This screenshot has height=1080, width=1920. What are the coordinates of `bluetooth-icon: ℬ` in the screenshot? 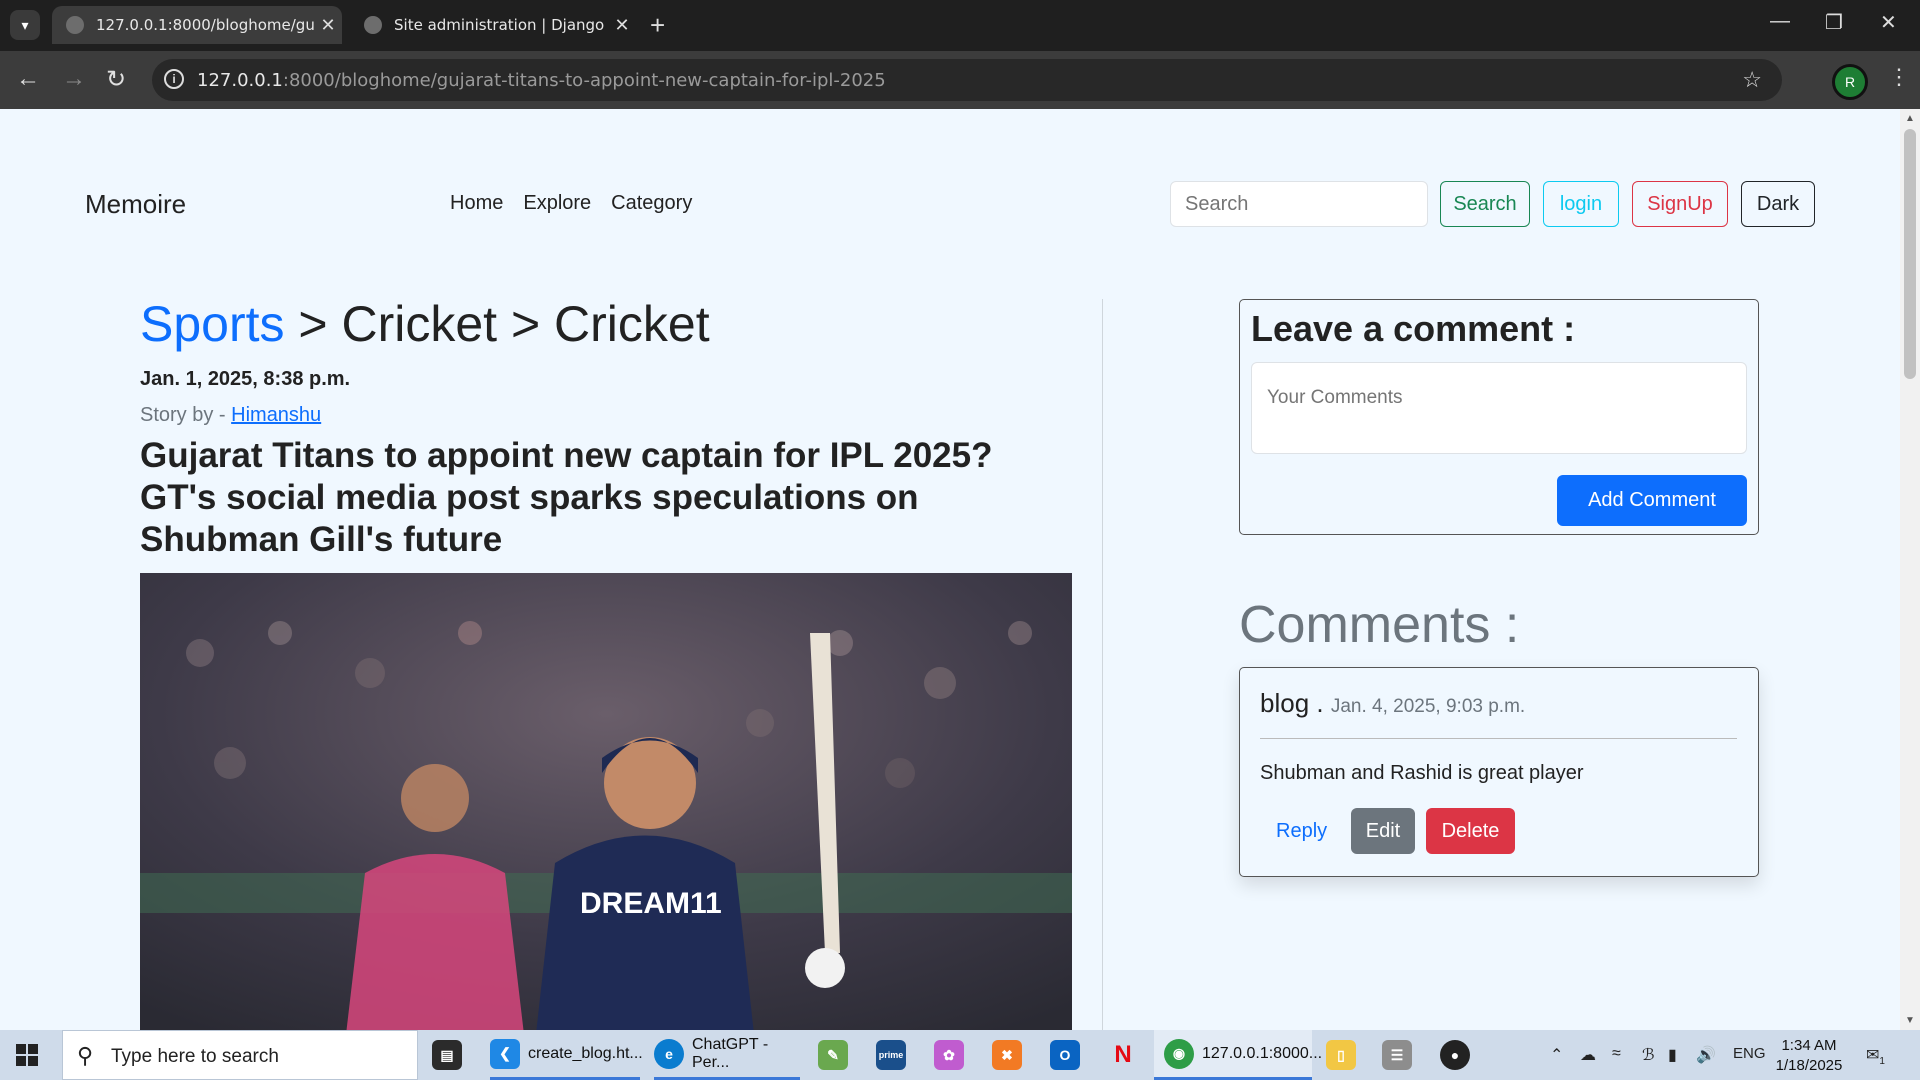 It's located at (1648, 1055).